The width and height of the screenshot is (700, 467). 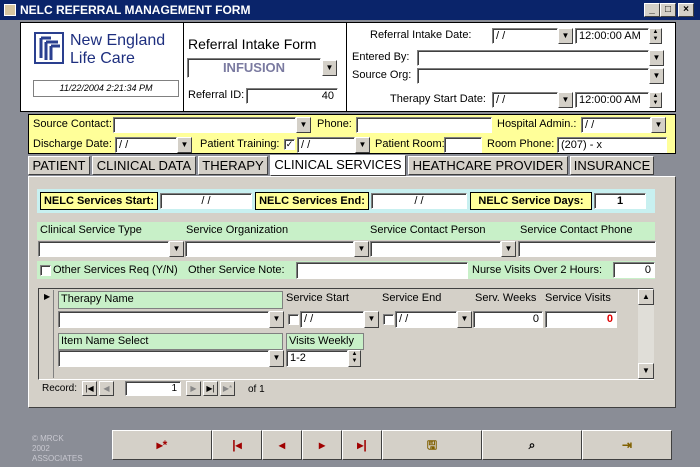 I want to click on visits-weekly-field: 1-2, so click(x=317, y=358).